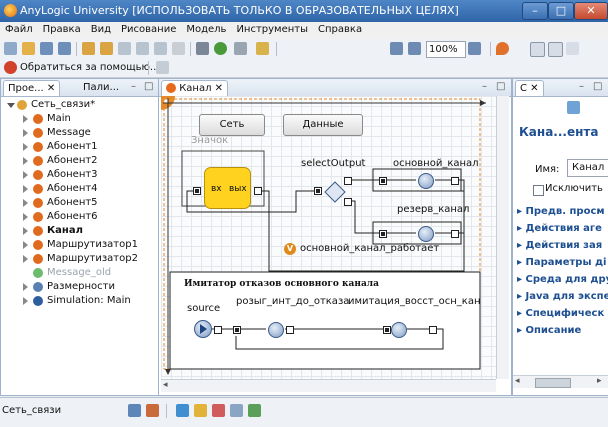  I want to click on properties-section: ▸ Описание, so click(549, 332).